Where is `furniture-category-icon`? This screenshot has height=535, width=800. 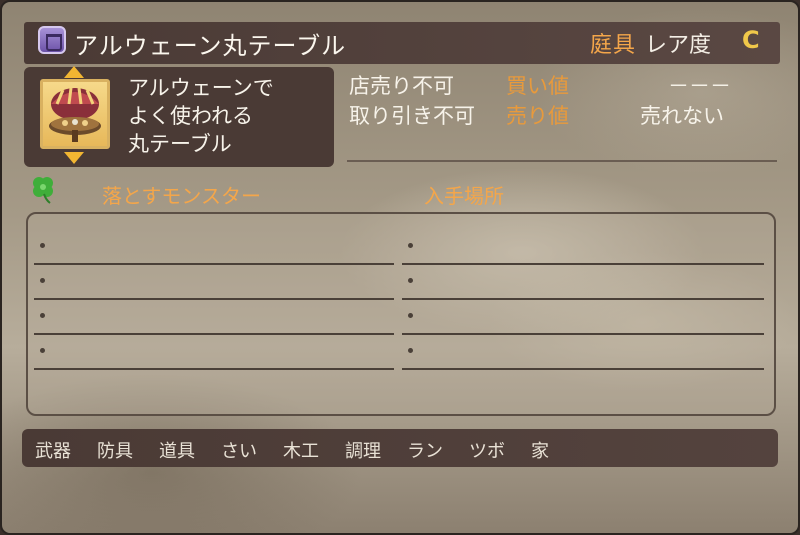 furniture-category-icon is located at coordinates (52, 40).